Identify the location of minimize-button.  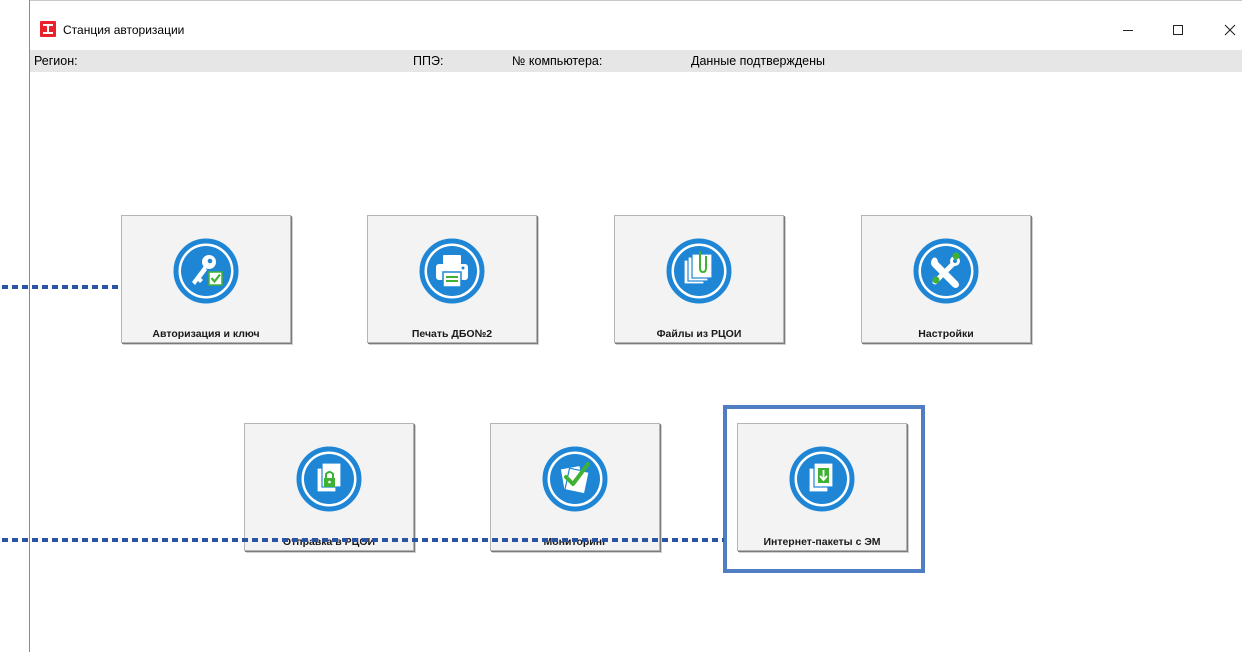
(1128, 30).